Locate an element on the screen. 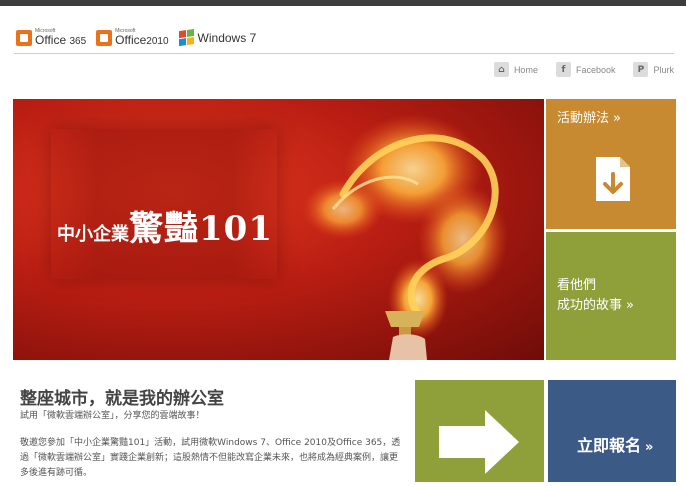 The width and height of the screenshot is (686, 486). office-365-logo: Microsoft Office 365 is located at coordinates (51, 38).